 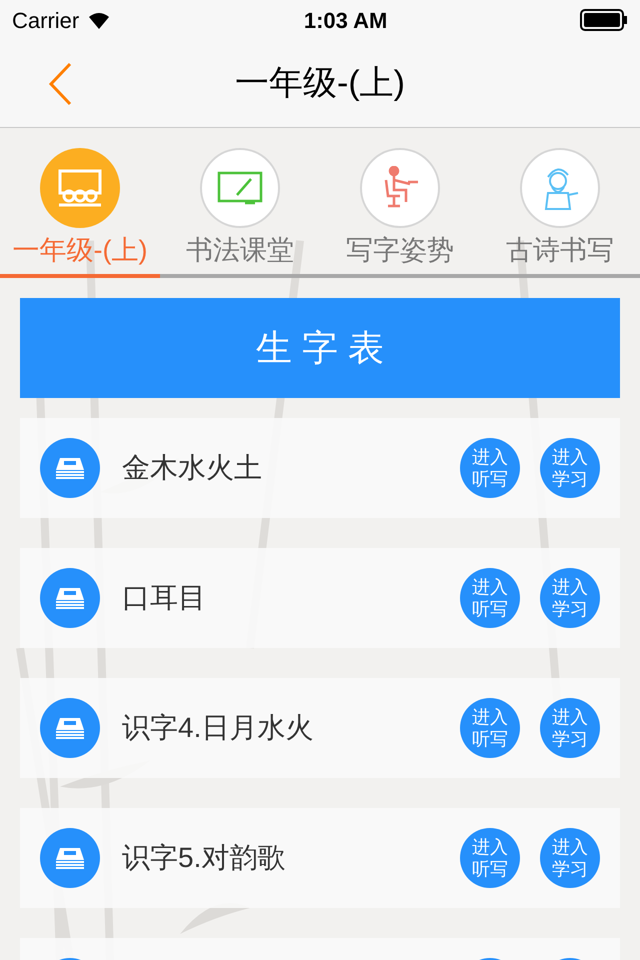 I want to click on lesson-row: 识字4.日月水火 进入听写 进入学习, so click(x=320, y=728).